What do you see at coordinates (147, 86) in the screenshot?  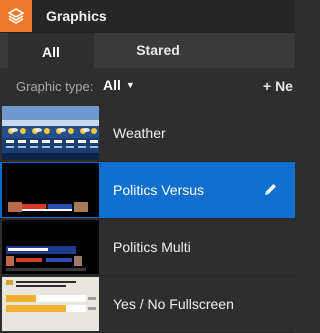 I see `filter-bar: Graphic type: All ▼ + Ne` at bounding box center [147, 86].